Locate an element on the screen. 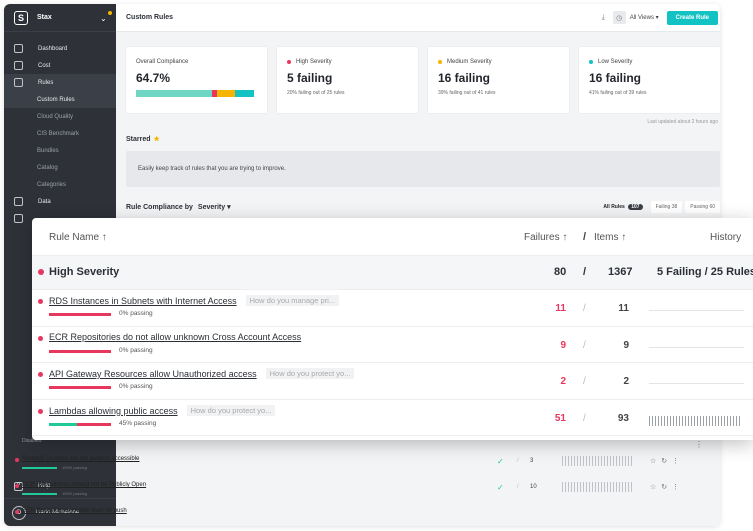  create-rule-button: Create Rule is located at coordinates (692, 17).